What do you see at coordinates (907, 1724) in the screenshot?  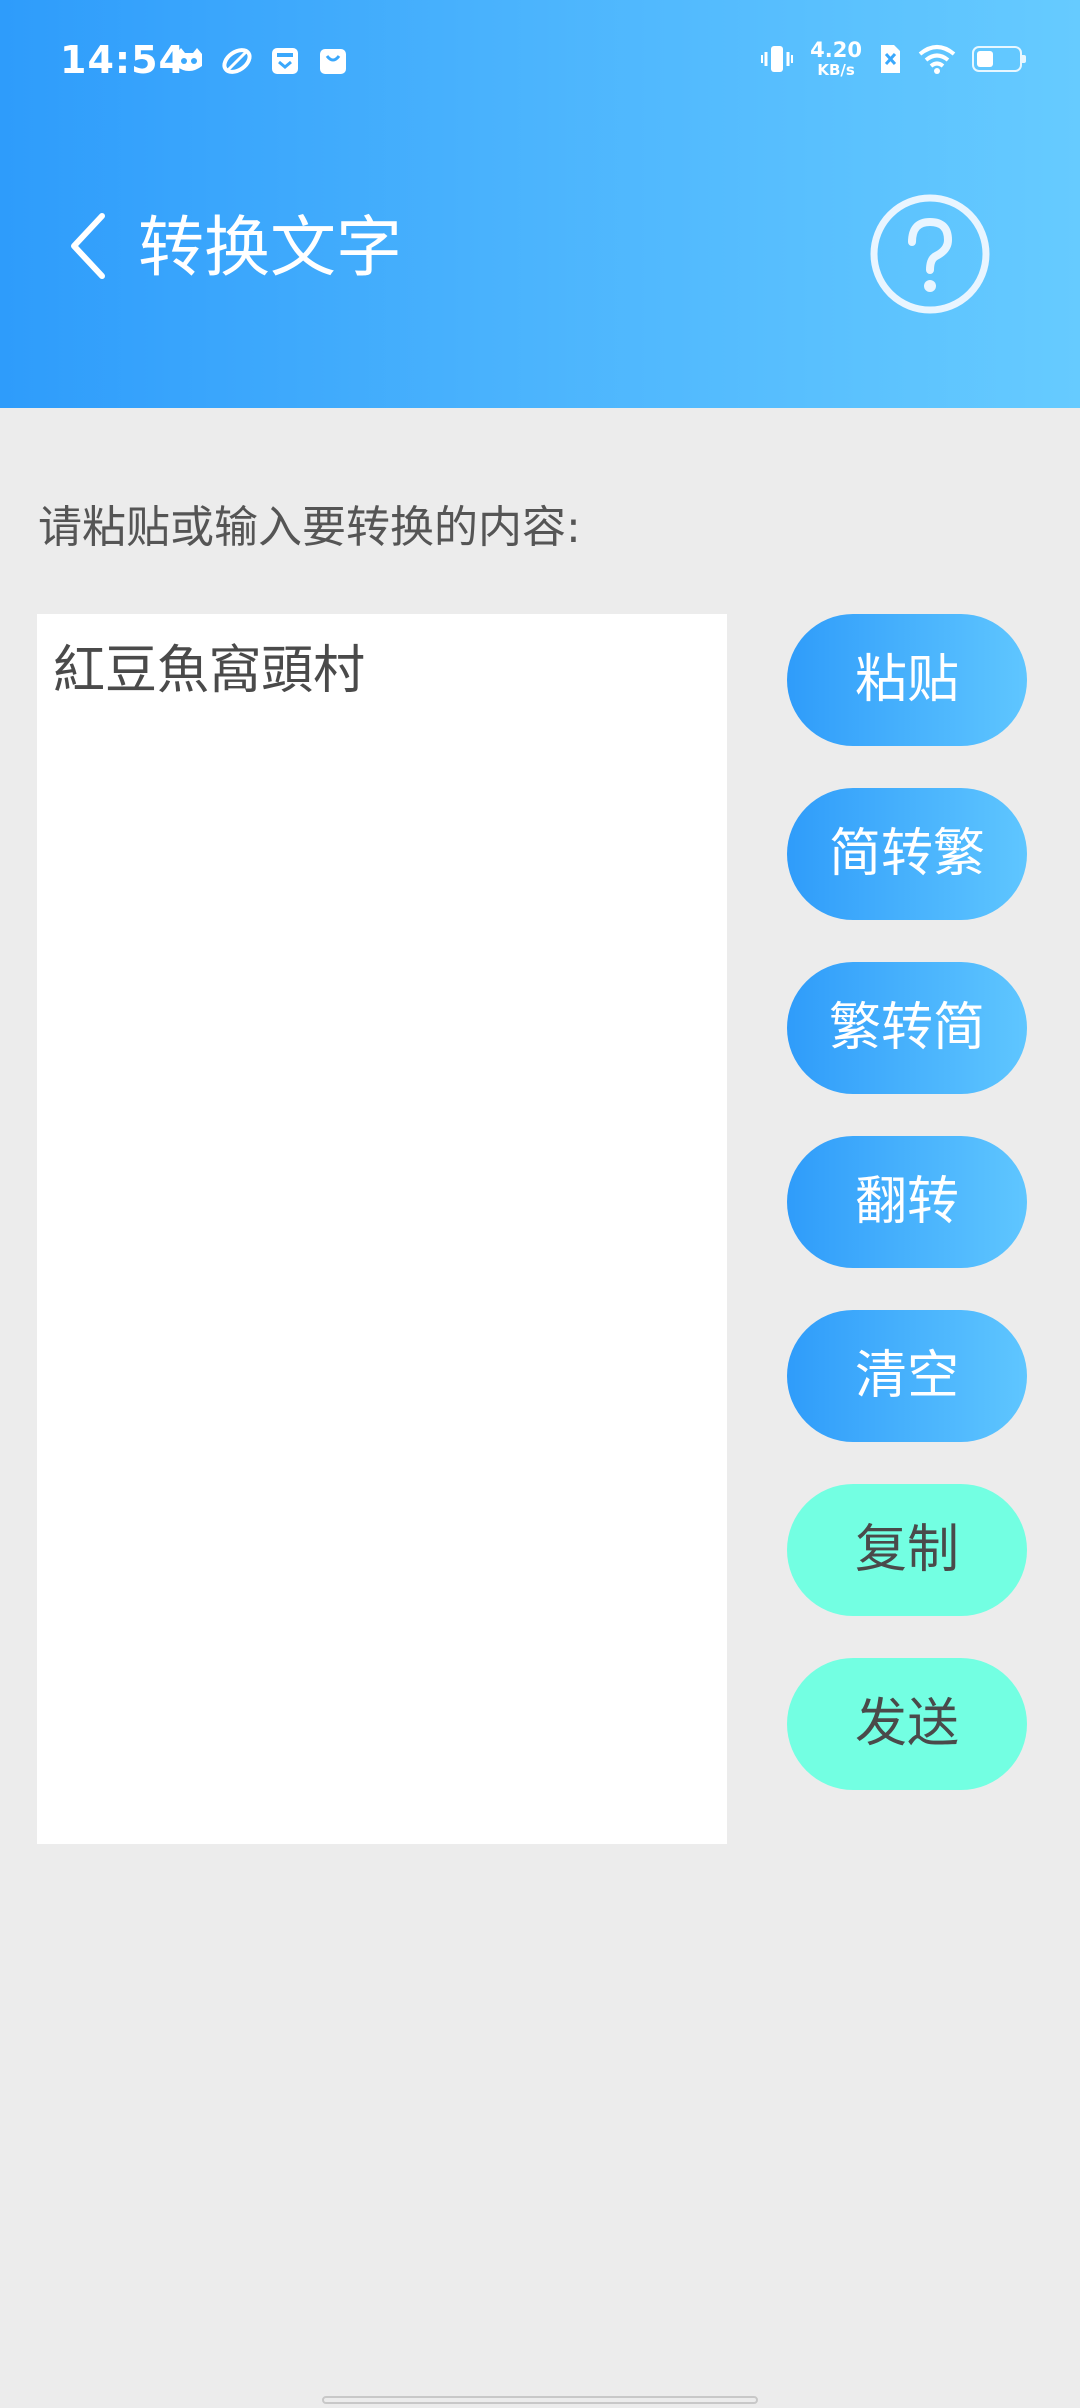 I see `send-button: 发送` at bounding box center [907, 1724].